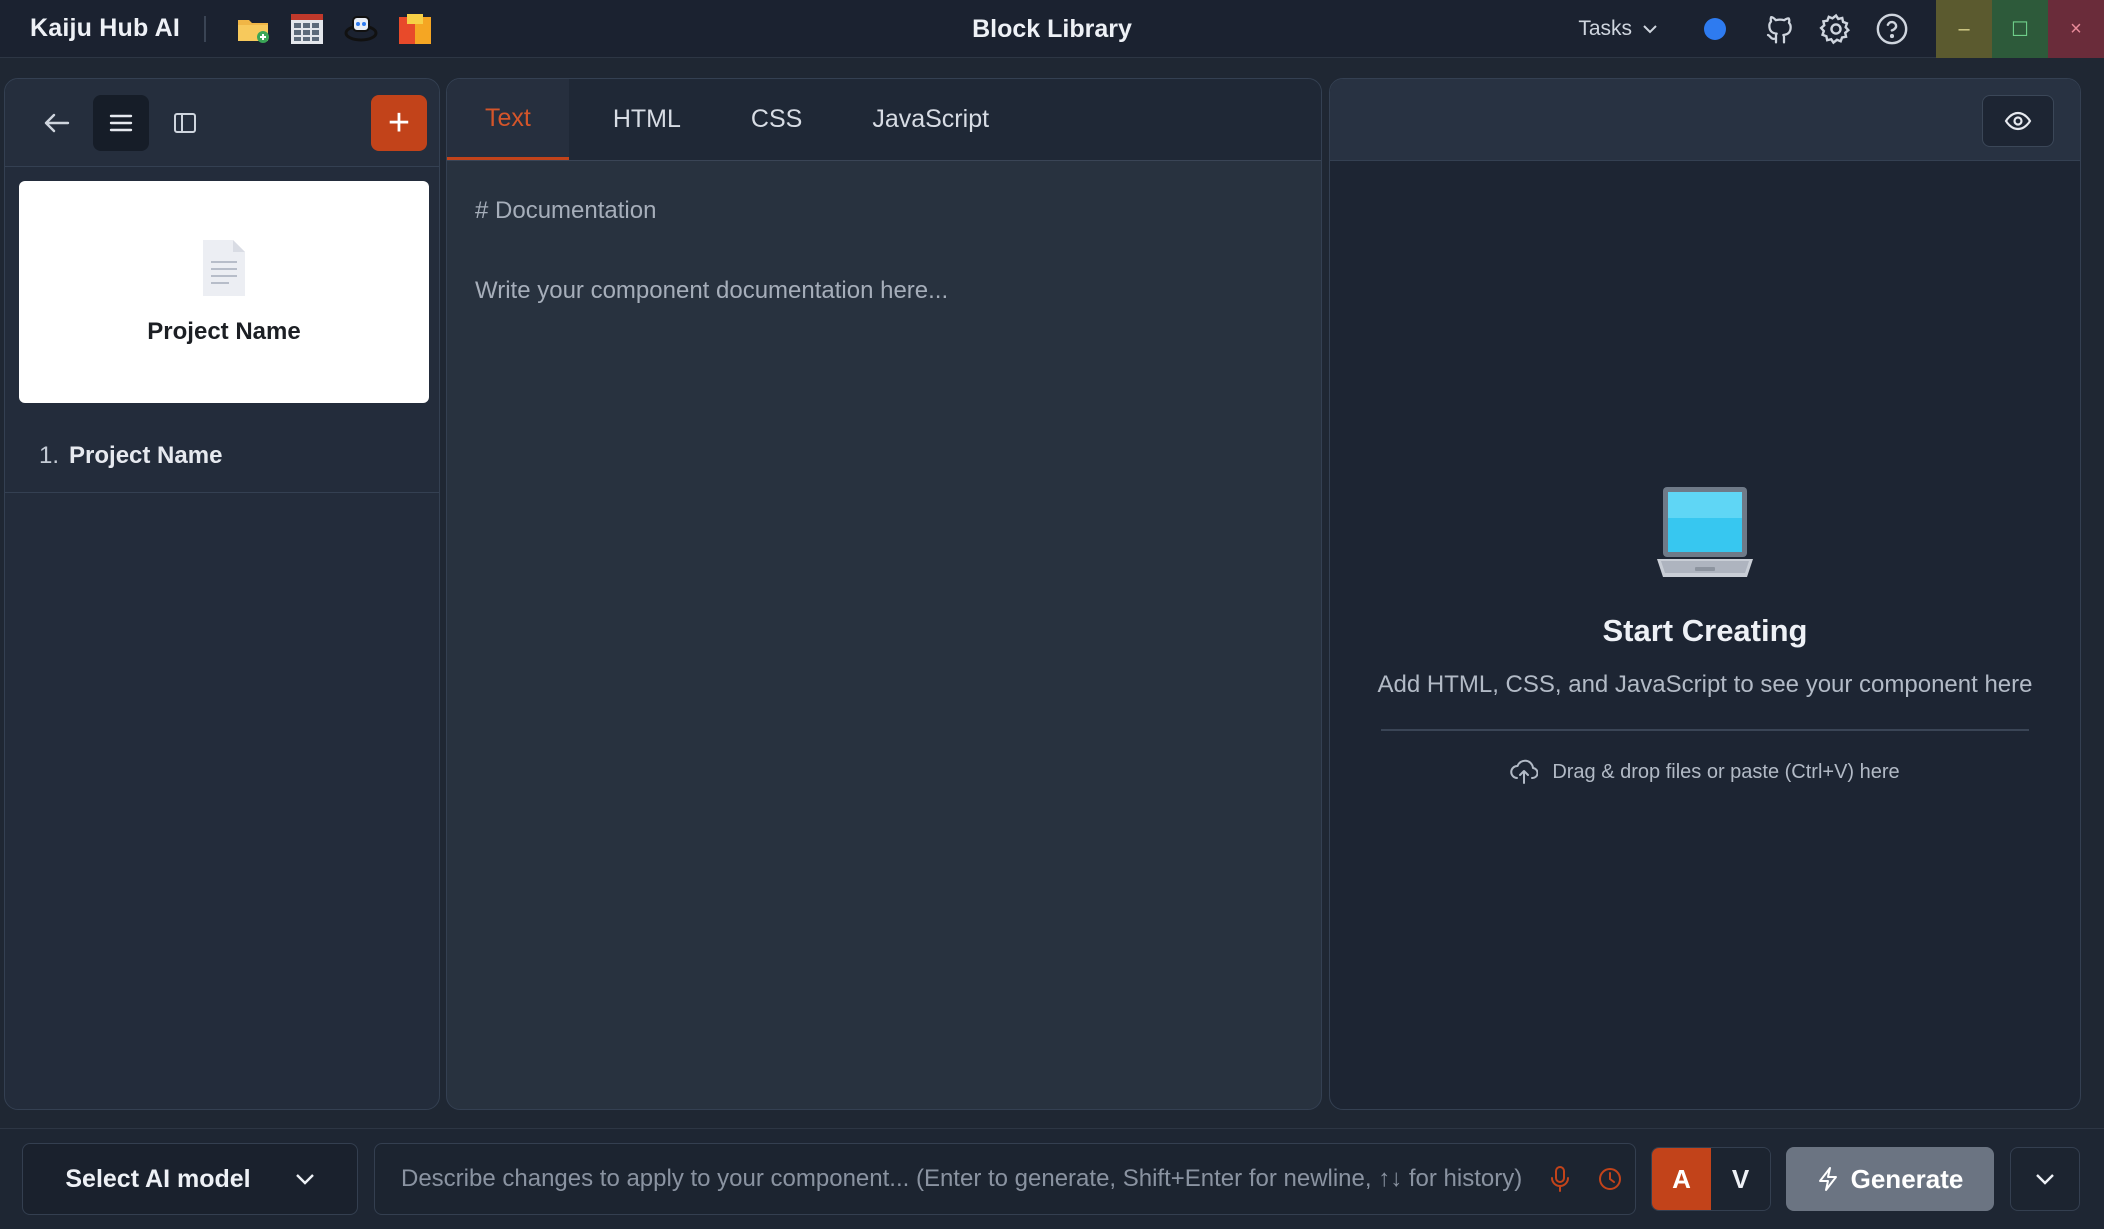 This screenshot has width=2104, height=1229. I want to click on ai-model-label: Select AI model, so click(158, 1178).